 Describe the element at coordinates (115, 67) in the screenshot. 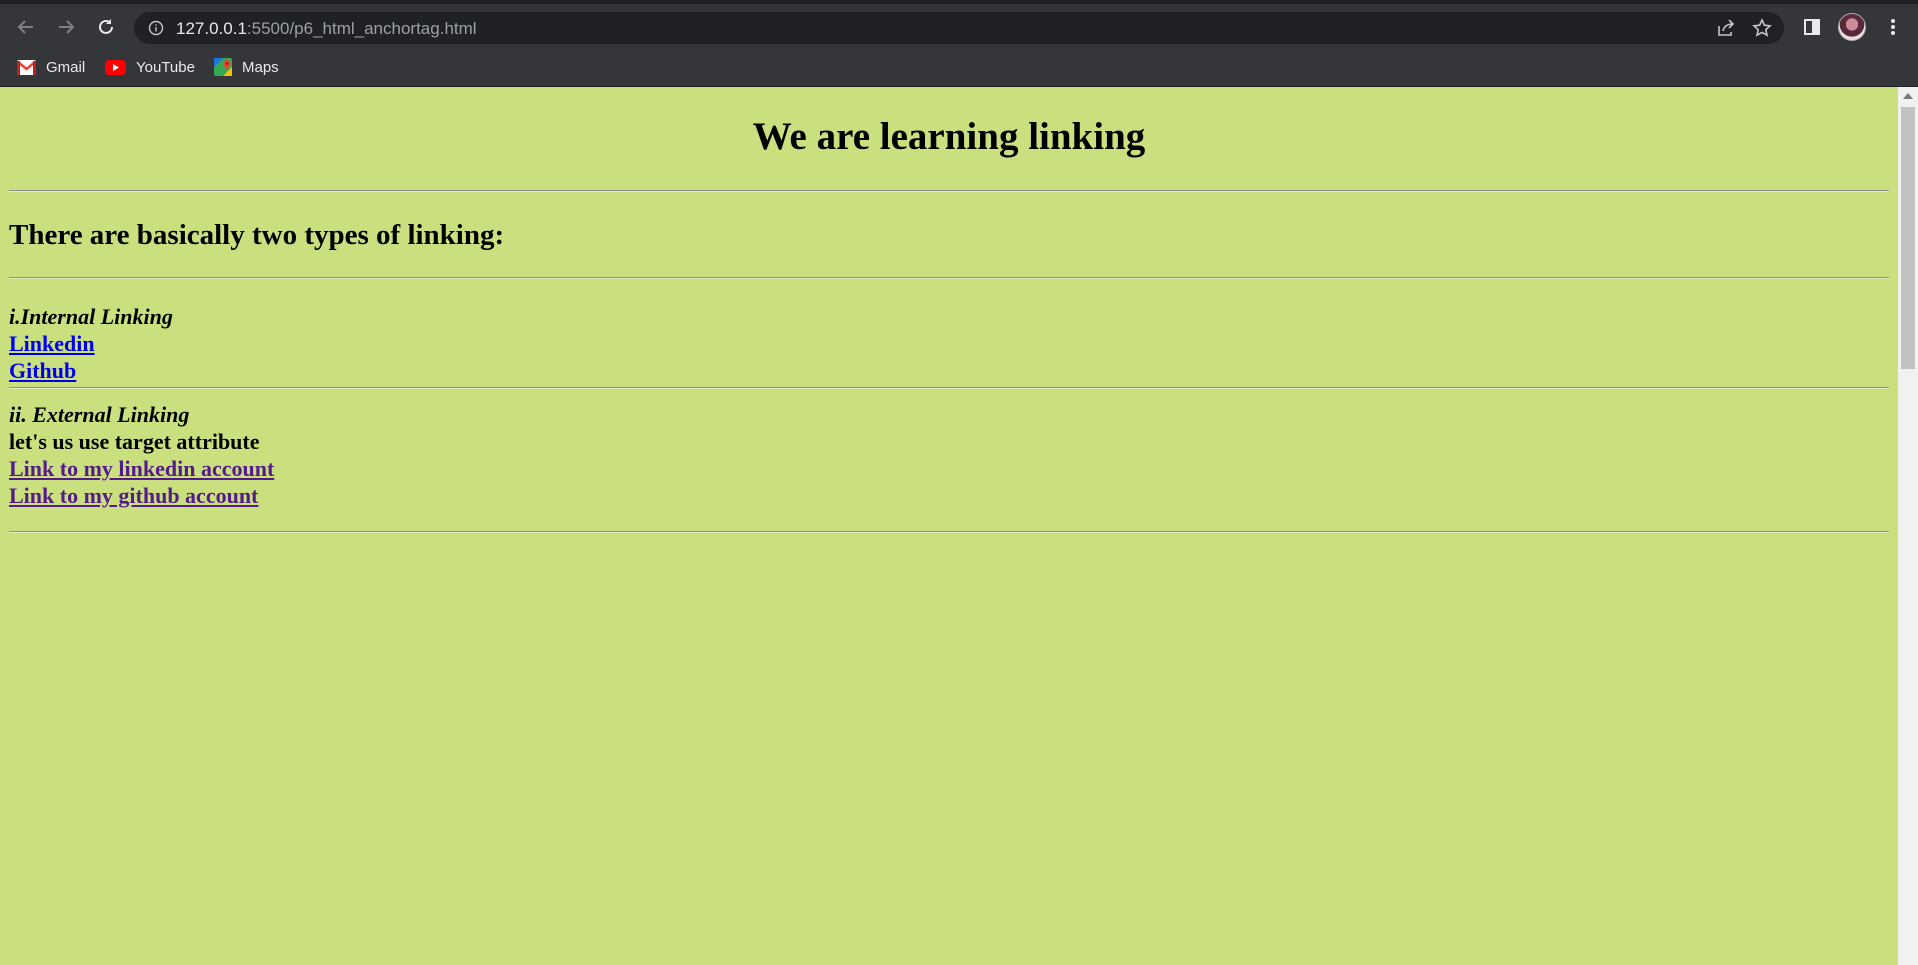

I see `youtube-icon` at that location.